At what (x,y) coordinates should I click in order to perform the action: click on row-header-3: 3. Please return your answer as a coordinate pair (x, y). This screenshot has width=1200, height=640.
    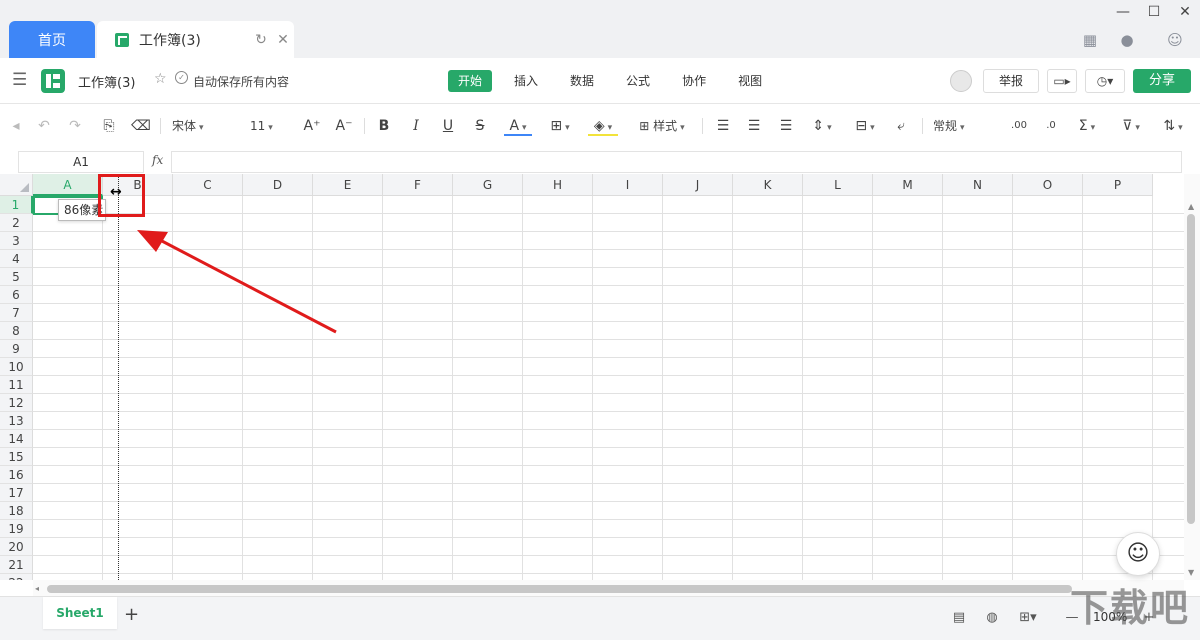
    Looking at the image, I should click on (16, 241).